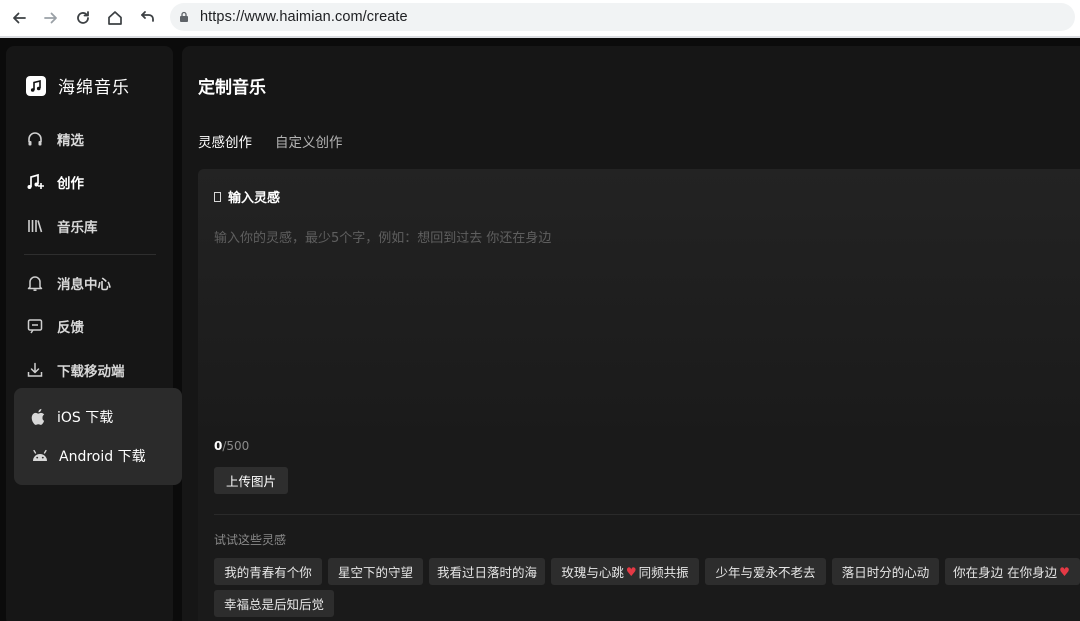  I want to click on sidebar-item-label: 下载移动端, so click(91, 372).